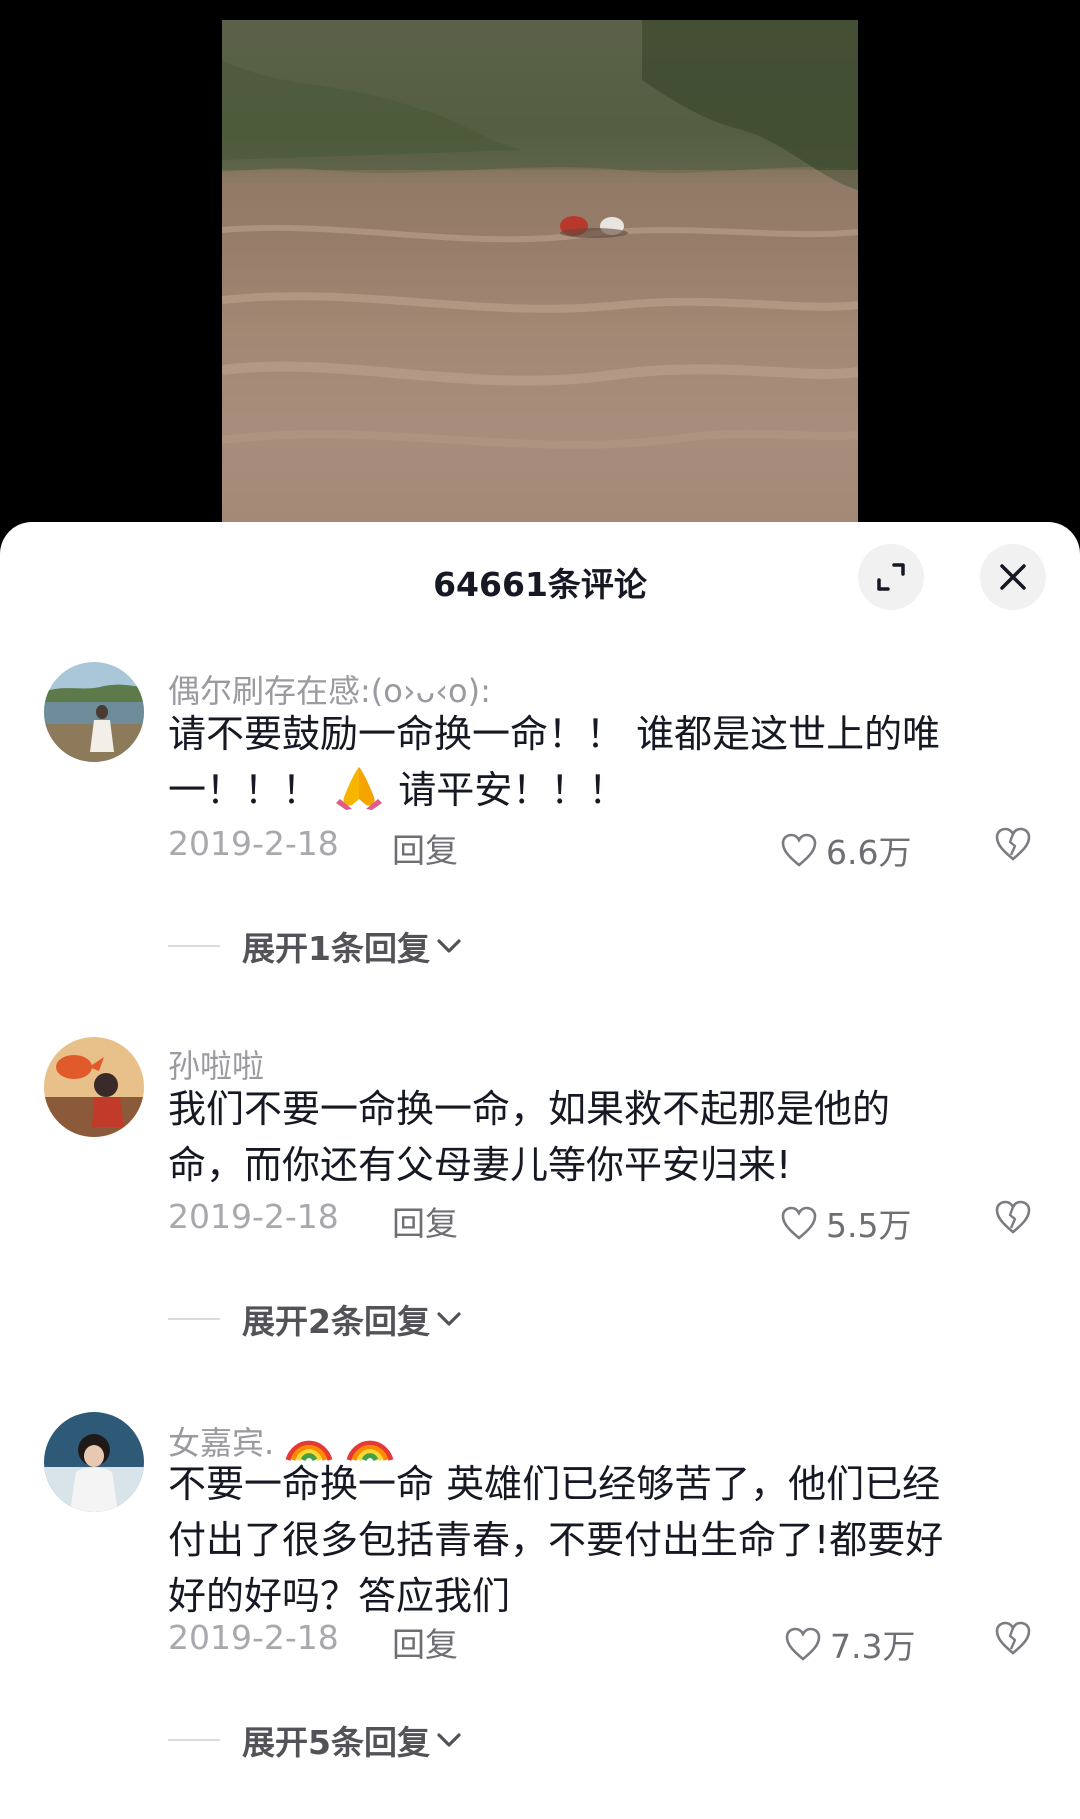 The image size is (1080, 1819). What do you see at coordinates (529, 1109) in the screenshot?
I see `comment-text-line: 我们不要一命换一命，如果救不起那是他的` at bounding box center [529, 1109].